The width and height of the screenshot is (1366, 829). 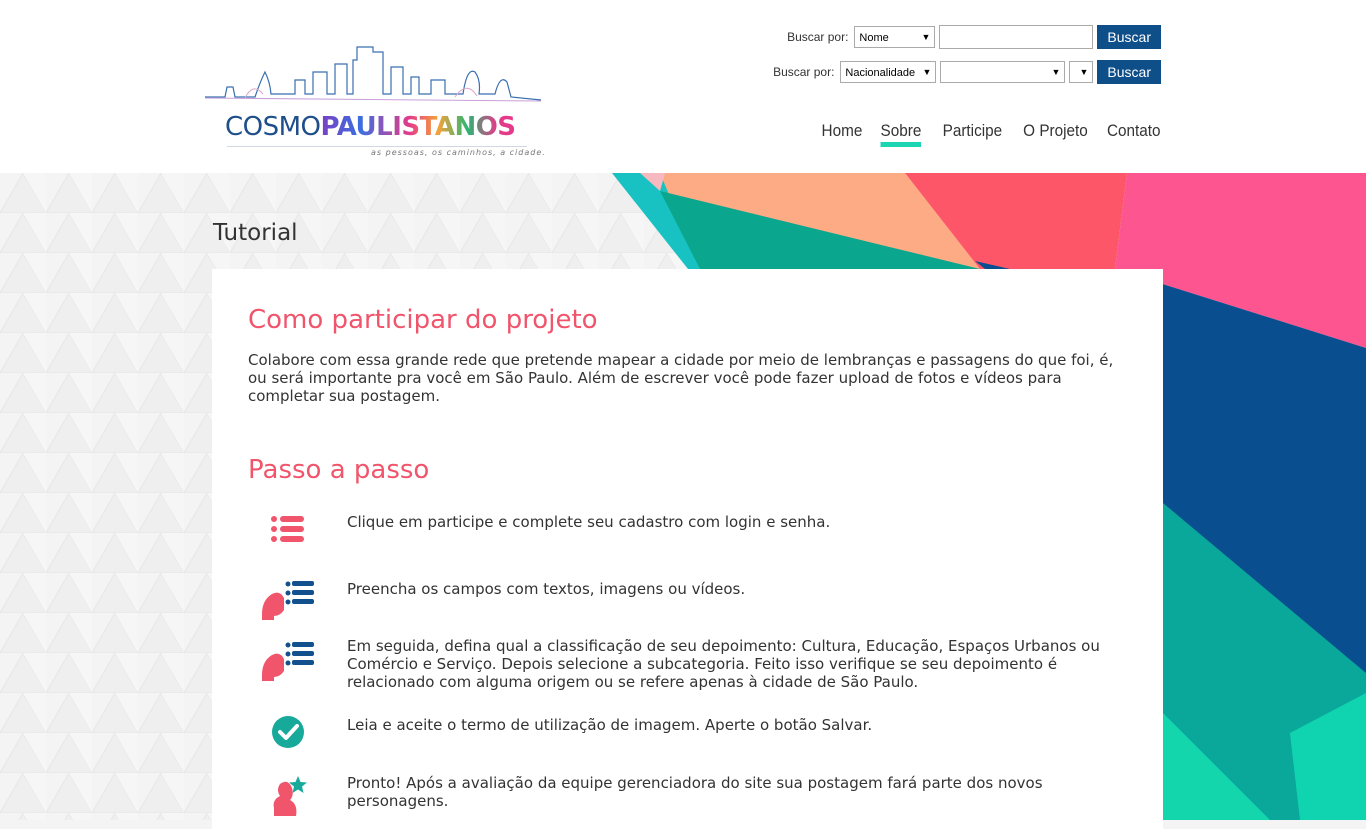 I want to click on sub-nationality-select: ▼, so click(x=1081, y=72).